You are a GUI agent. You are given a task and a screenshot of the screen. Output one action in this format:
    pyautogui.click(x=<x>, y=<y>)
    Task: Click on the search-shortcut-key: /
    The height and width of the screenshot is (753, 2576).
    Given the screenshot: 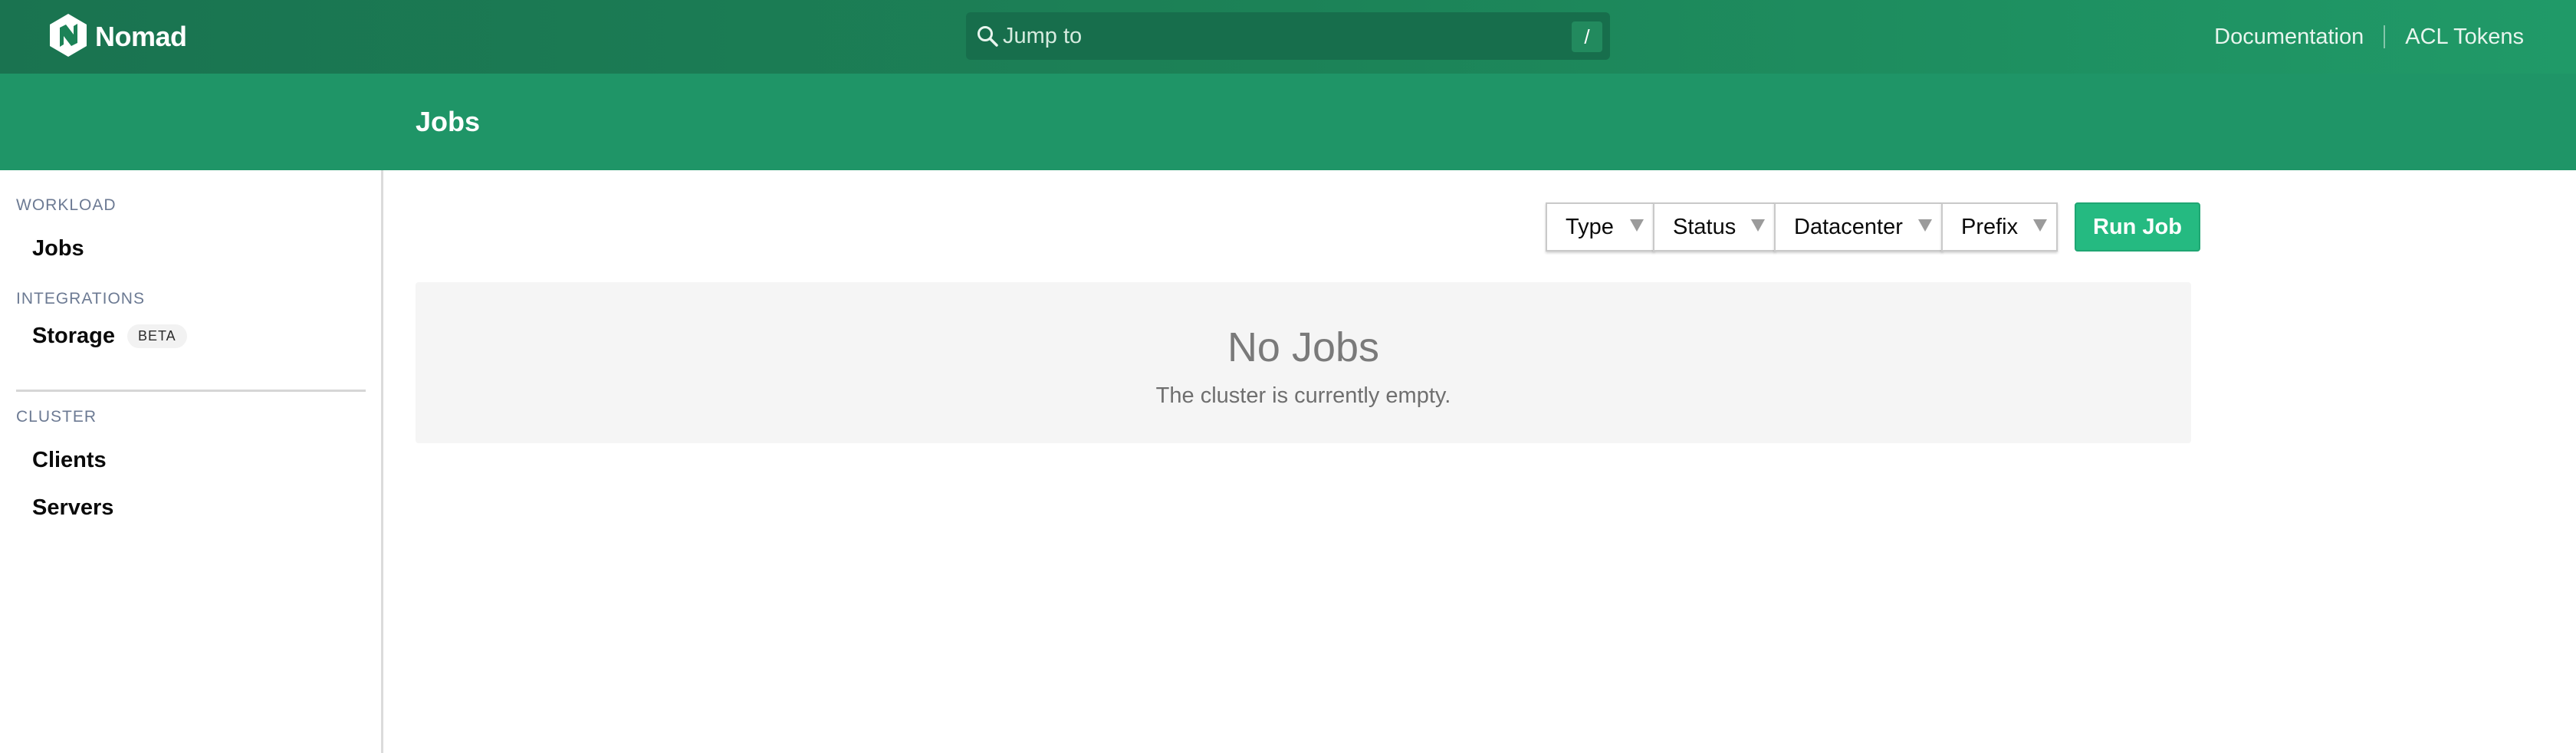 What is the action you would take?
    pyautogui.click(x=1587, y=36)
    